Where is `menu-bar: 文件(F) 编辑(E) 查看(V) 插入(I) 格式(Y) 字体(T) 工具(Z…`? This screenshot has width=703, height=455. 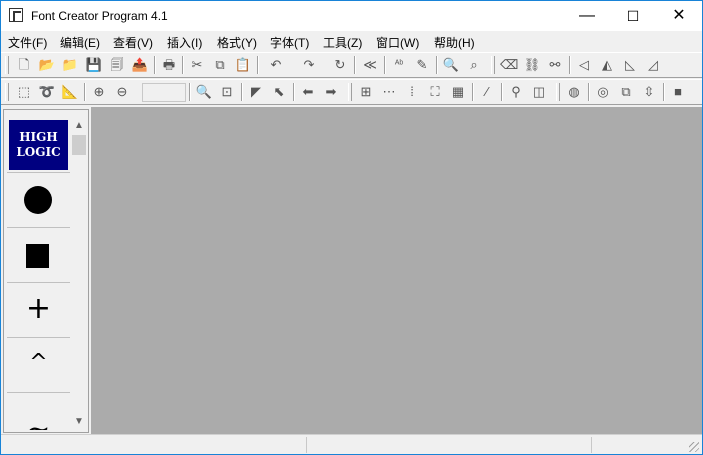
menu-bar: 文件(F) 编辑(E) 查看(V) 插入(I) 格式(Y) 字体(T) 工具(Z… is located at coordinates (351, 41).